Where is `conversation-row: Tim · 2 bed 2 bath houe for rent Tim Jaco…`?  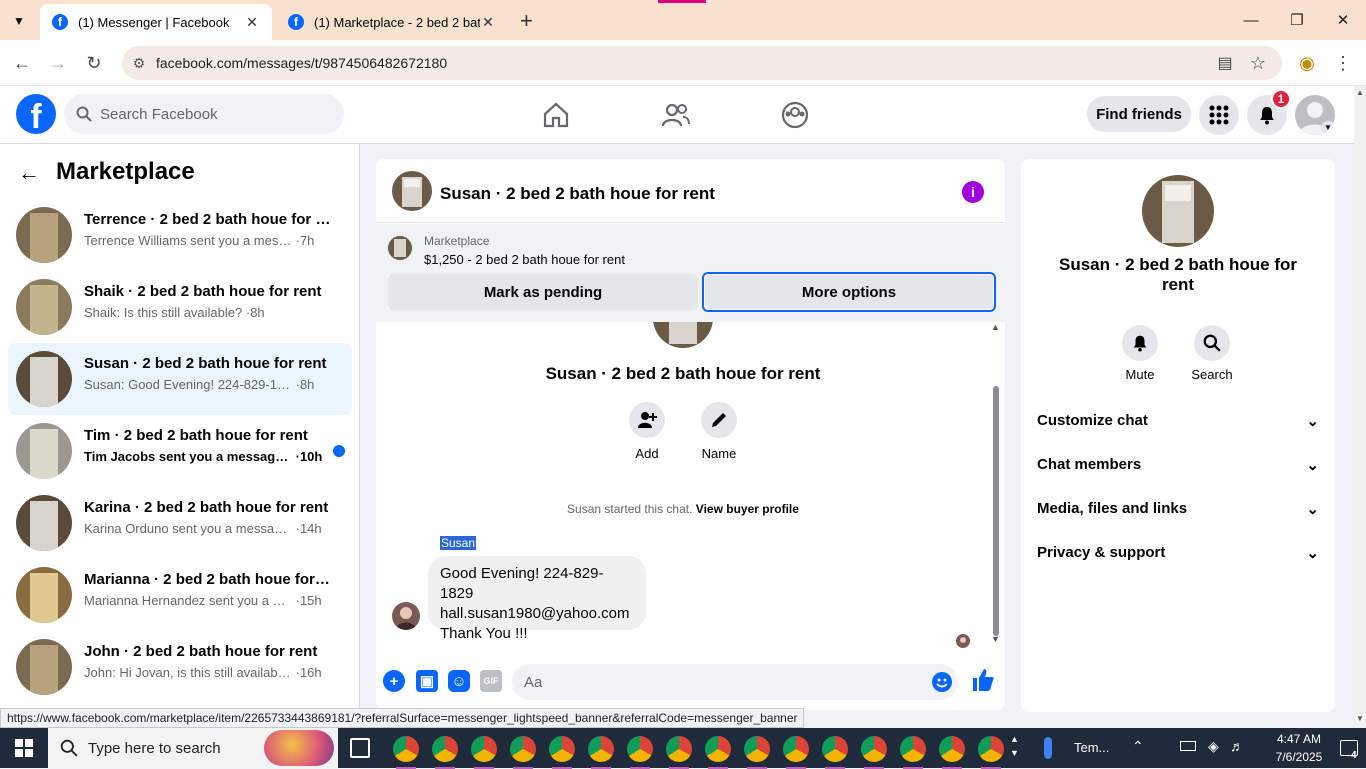 conversation-row: Tim · 2 bed 2 bath houe for rent Tim Jaco… is located at coordinates (180, 451).